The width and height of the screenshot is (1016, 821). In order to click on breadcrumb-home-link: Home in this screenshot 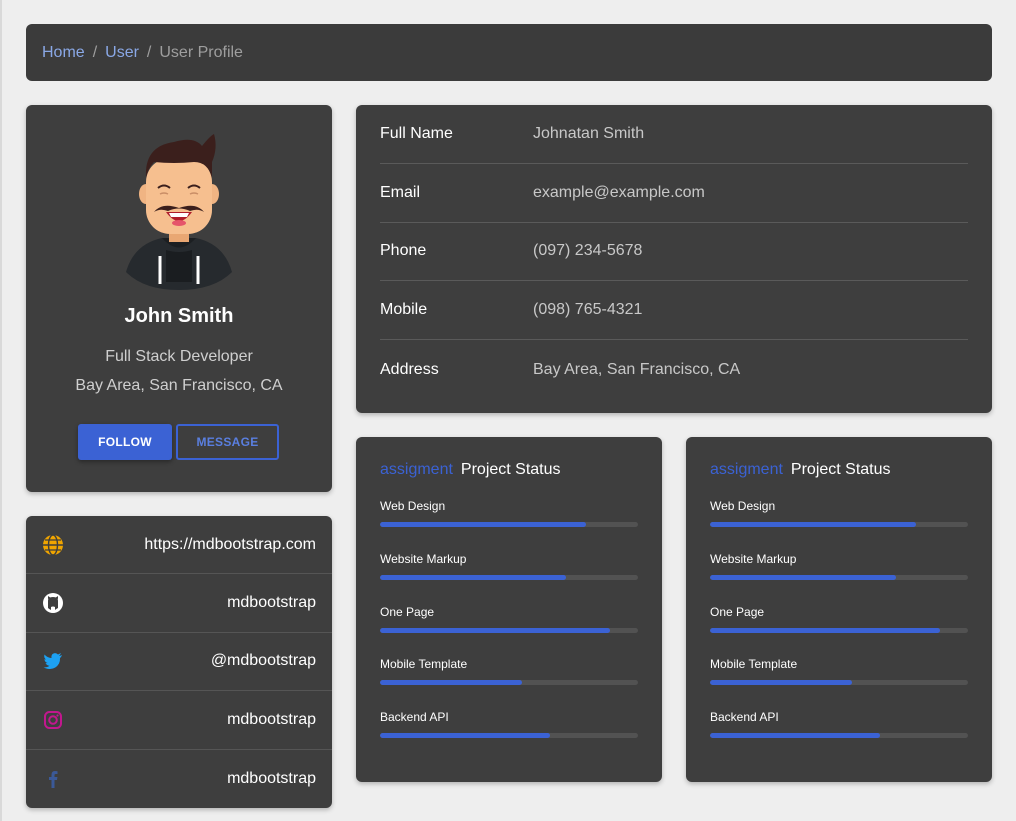, I will do `click(63, 53)`.